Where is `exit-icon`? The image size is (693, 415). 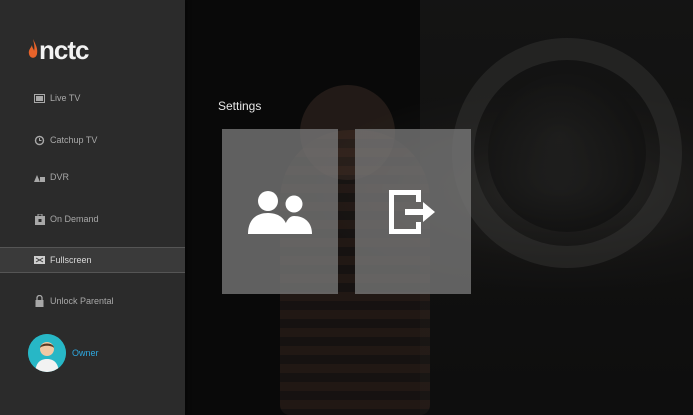 exit-icon is located at coordinates (412, 211).